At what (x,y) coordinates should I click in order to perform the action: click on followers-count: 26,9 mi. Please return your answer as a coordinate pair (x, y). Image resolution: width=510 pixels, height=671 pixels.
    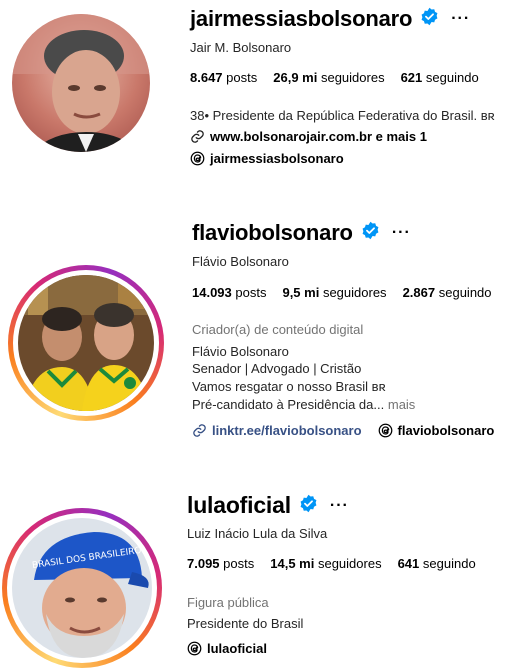
    Looking at the image, I should click on (295, 77).